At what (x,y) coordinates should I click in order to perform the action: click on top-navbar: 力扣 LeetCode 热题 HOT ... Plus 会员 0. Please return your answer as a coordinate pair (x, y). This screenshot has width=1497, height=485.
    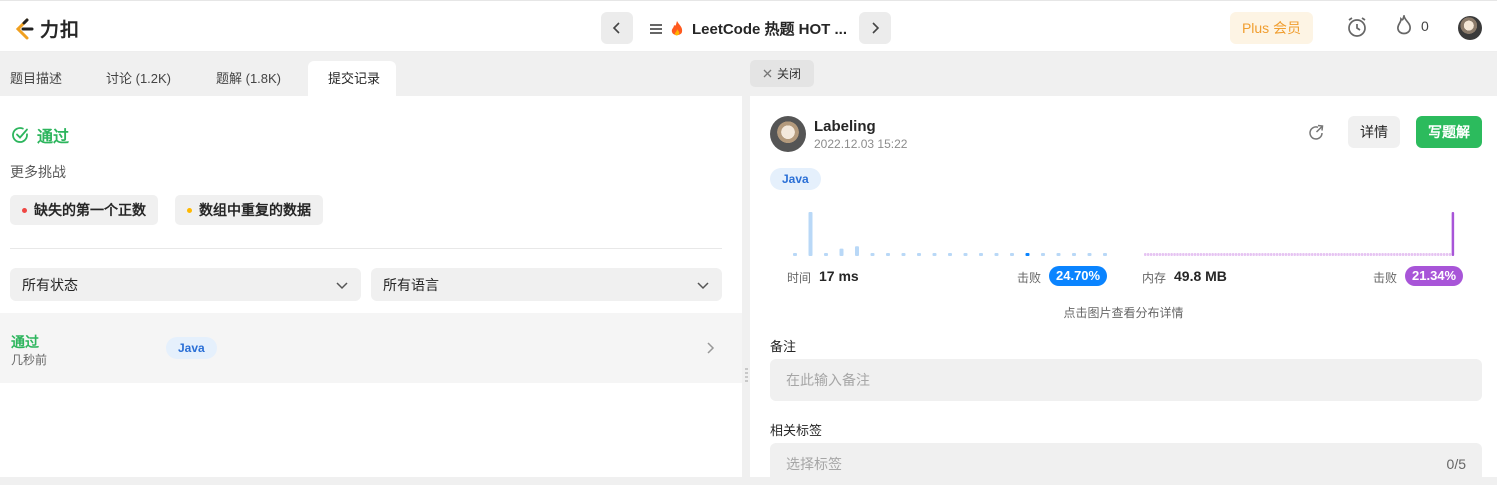
    Looking at the image, I should click on (748, 26).